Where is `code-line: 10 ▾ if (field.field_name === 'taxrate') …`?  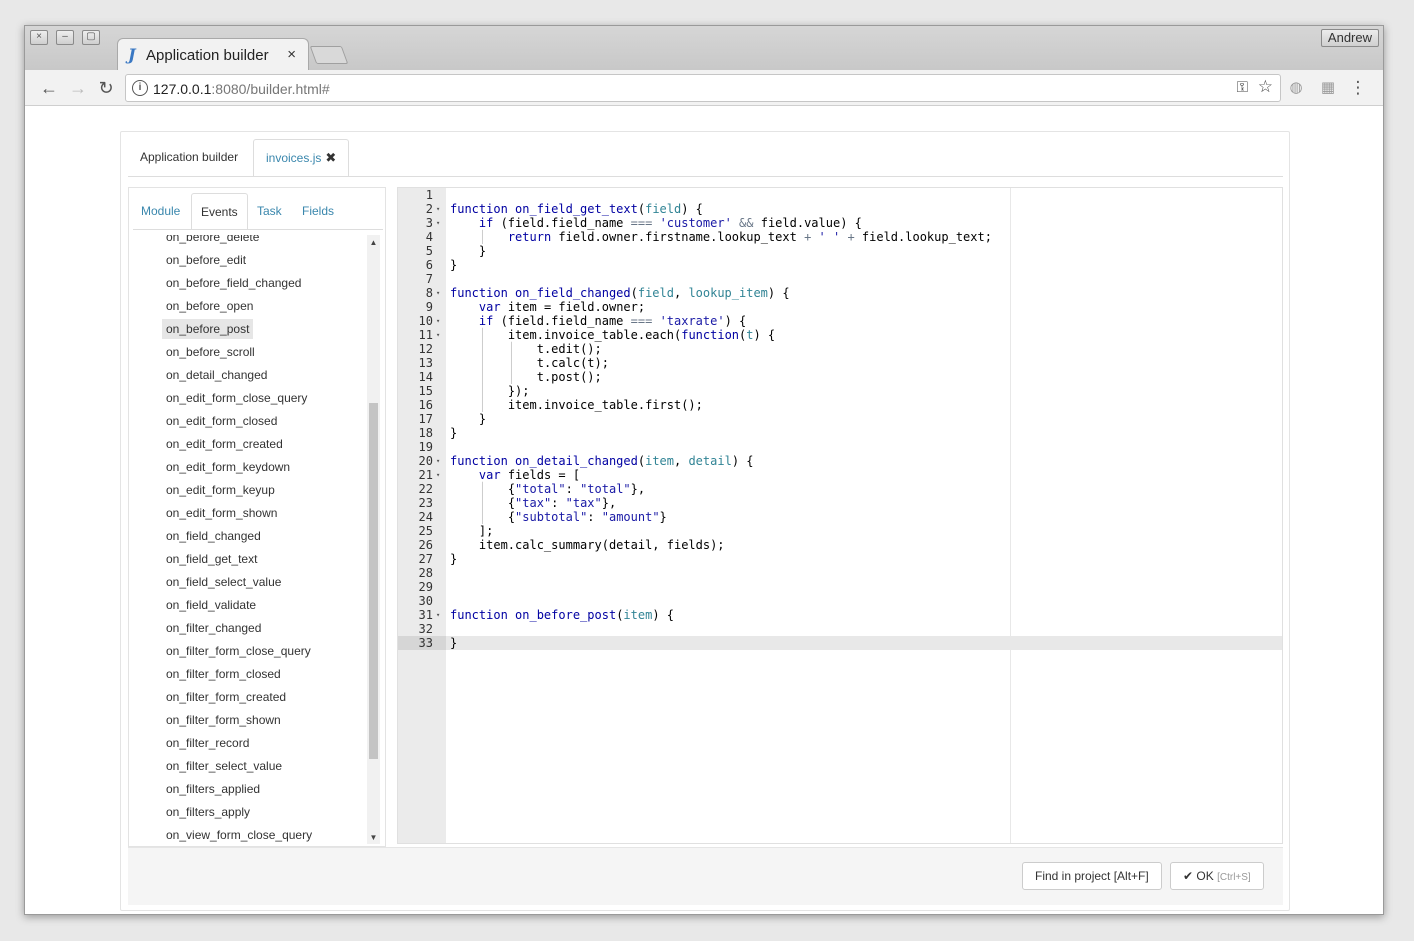
code-line: 10 ▾ if (field.field_name === 'taxrate') … is located at coordinates (840, 321).